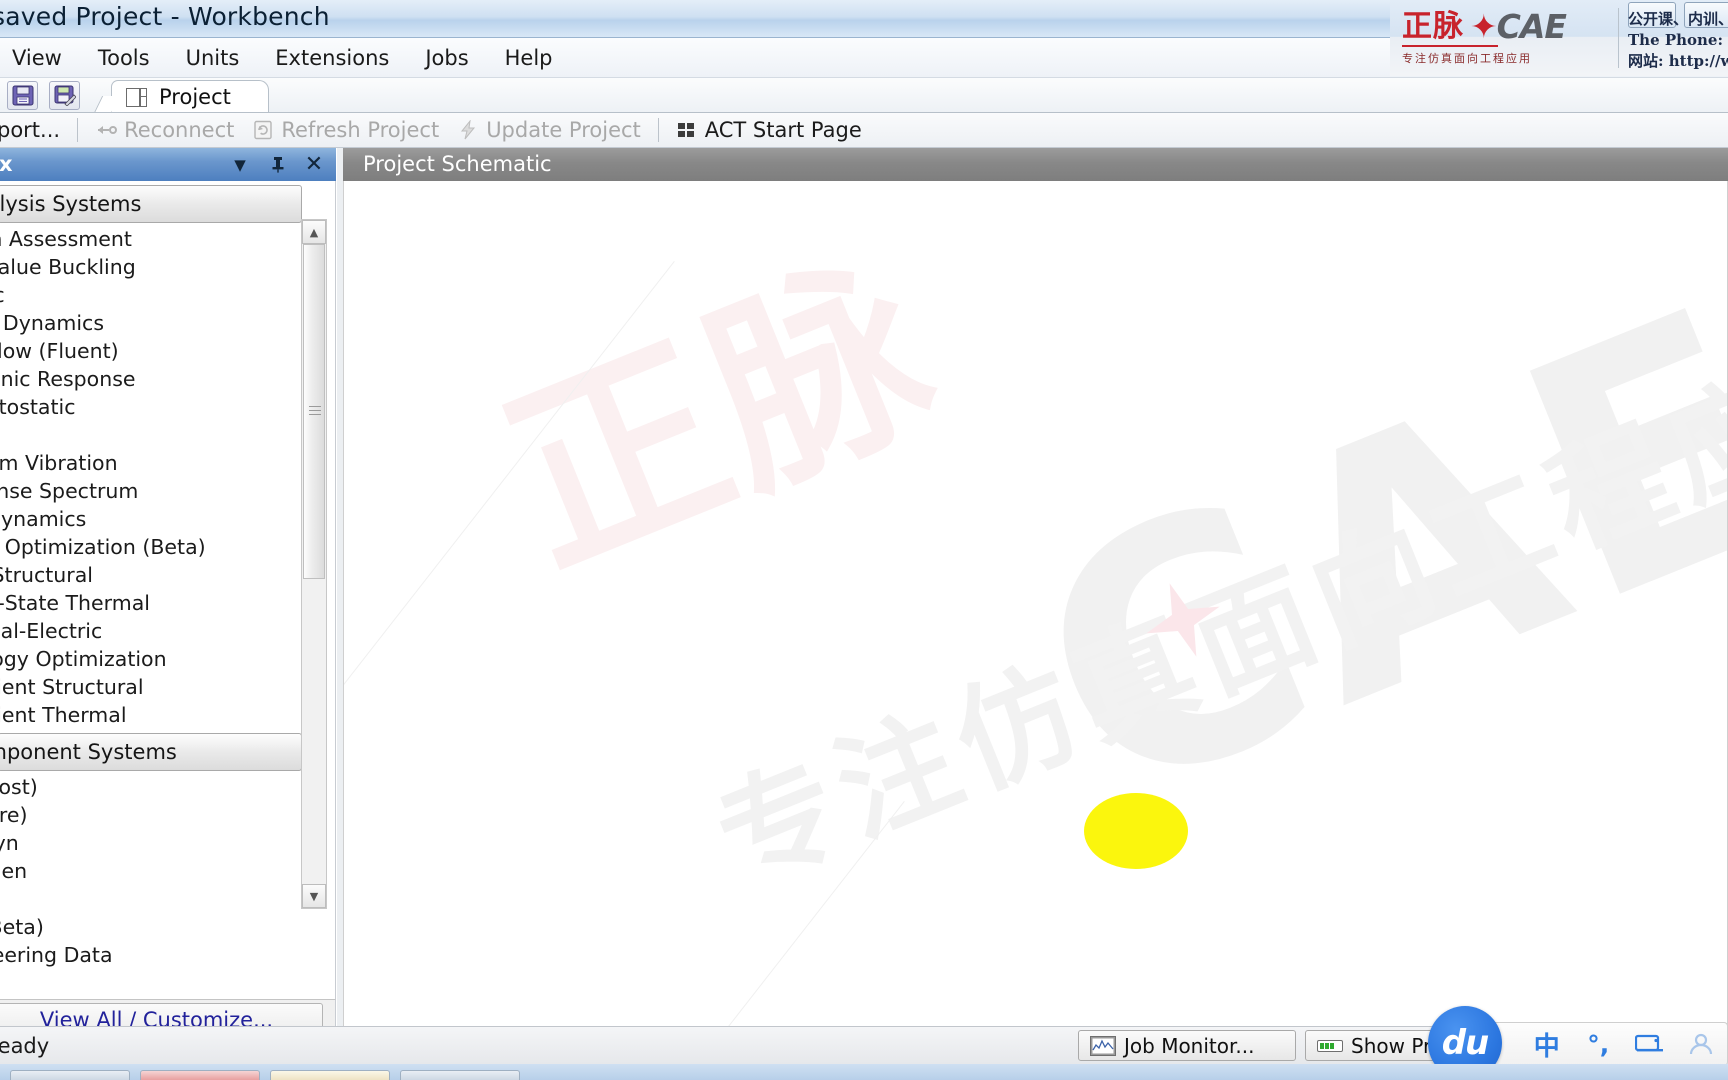 The width and height of the screenshot is (1728, 1080). What do you see at coordinates (83, 659) in the screenshot?
I see `toolbox-item-label: pology Optimization` at bounding box center [83, 659].